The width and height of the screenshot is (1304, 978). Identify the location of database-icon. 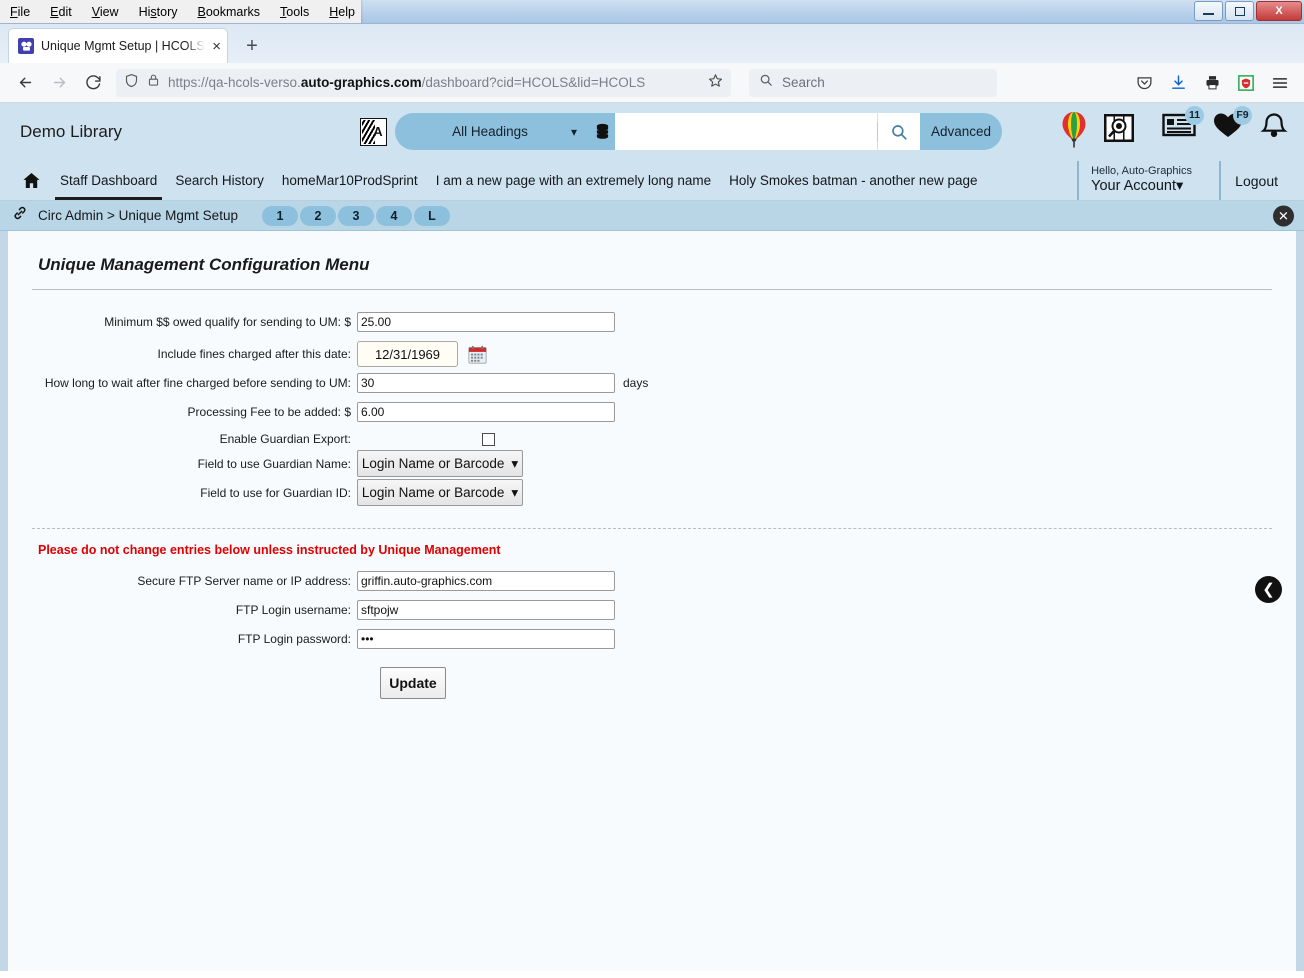
(602, 131).